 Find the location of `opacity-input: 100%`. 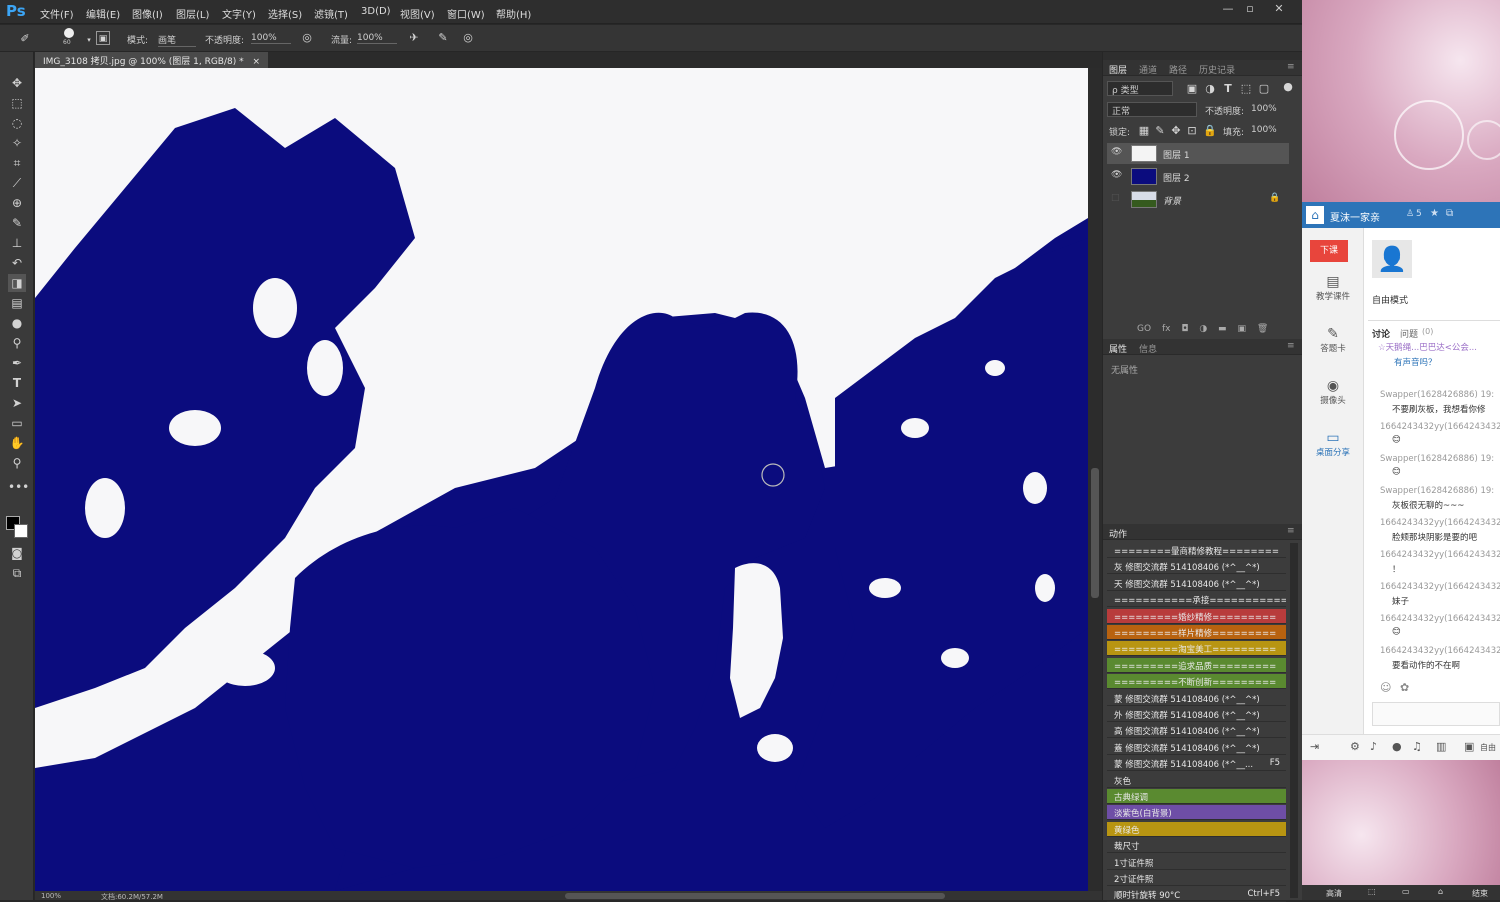

opacity-input: 100% is located at coordinates (271, 38).